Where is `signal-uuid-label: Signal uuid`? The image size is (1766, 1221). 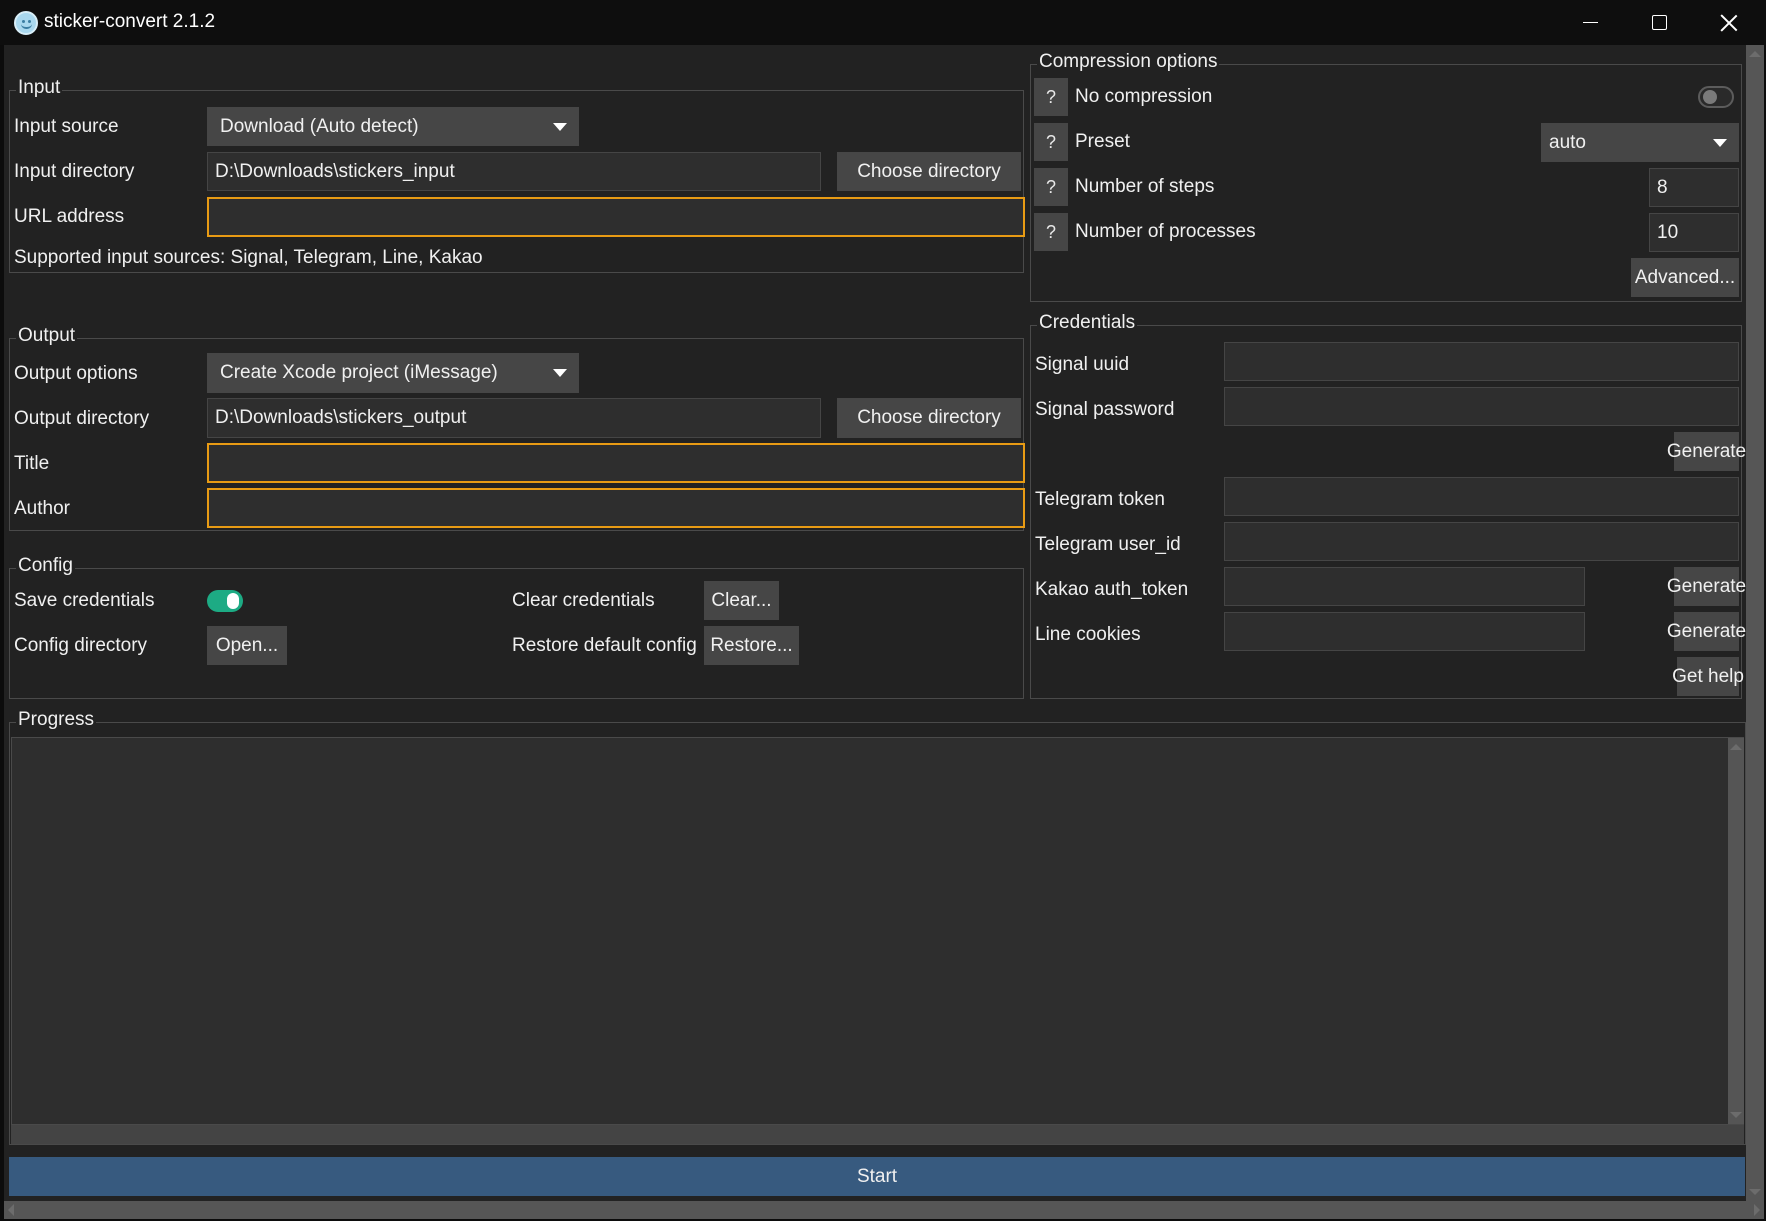
signal-uuid-label: Signal uuid is located at coordinates (1082, 364).